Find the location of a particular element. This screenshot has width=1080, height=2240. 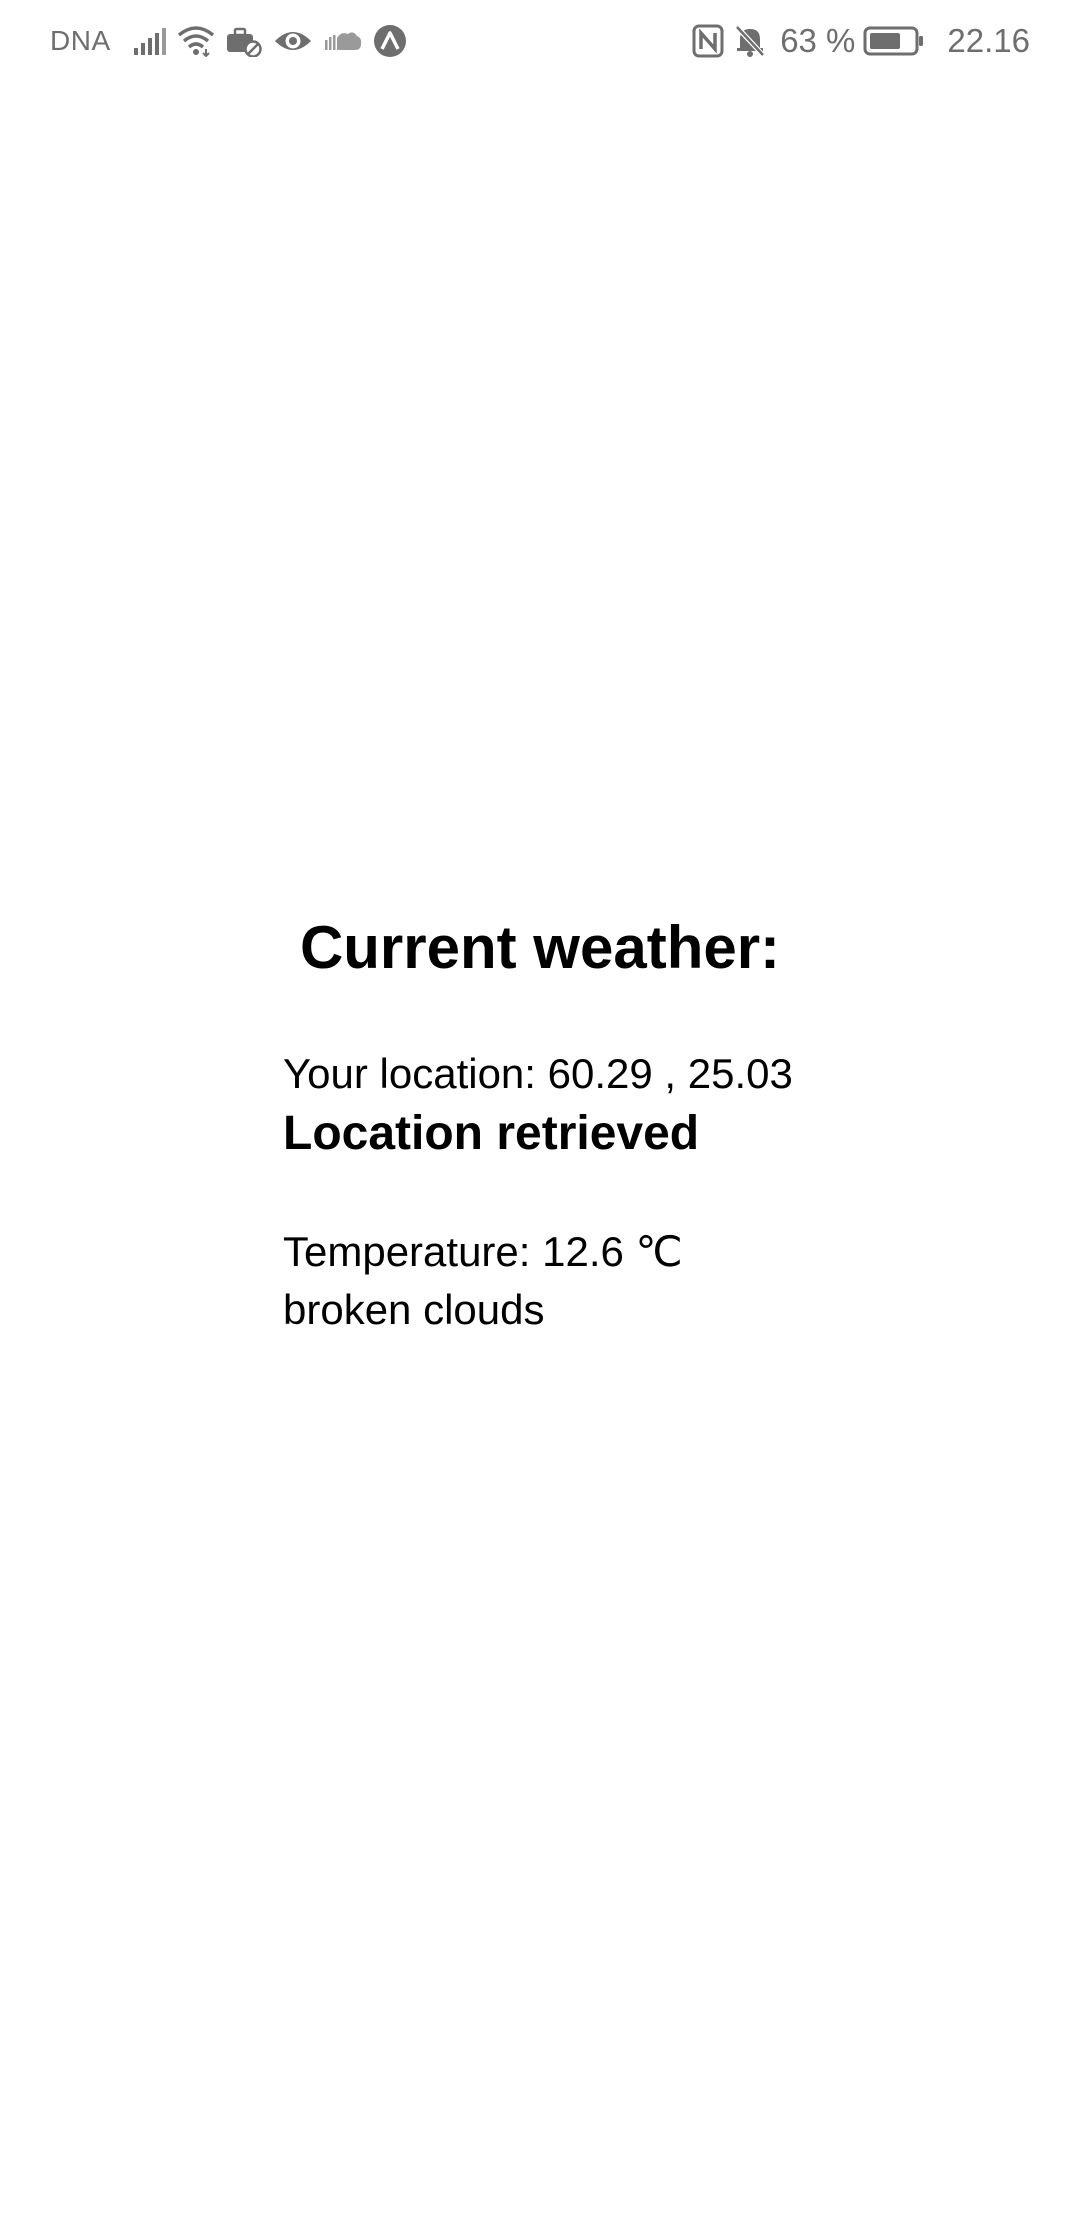

weather-description: broken clouds is located at coordinates (414, 1309).